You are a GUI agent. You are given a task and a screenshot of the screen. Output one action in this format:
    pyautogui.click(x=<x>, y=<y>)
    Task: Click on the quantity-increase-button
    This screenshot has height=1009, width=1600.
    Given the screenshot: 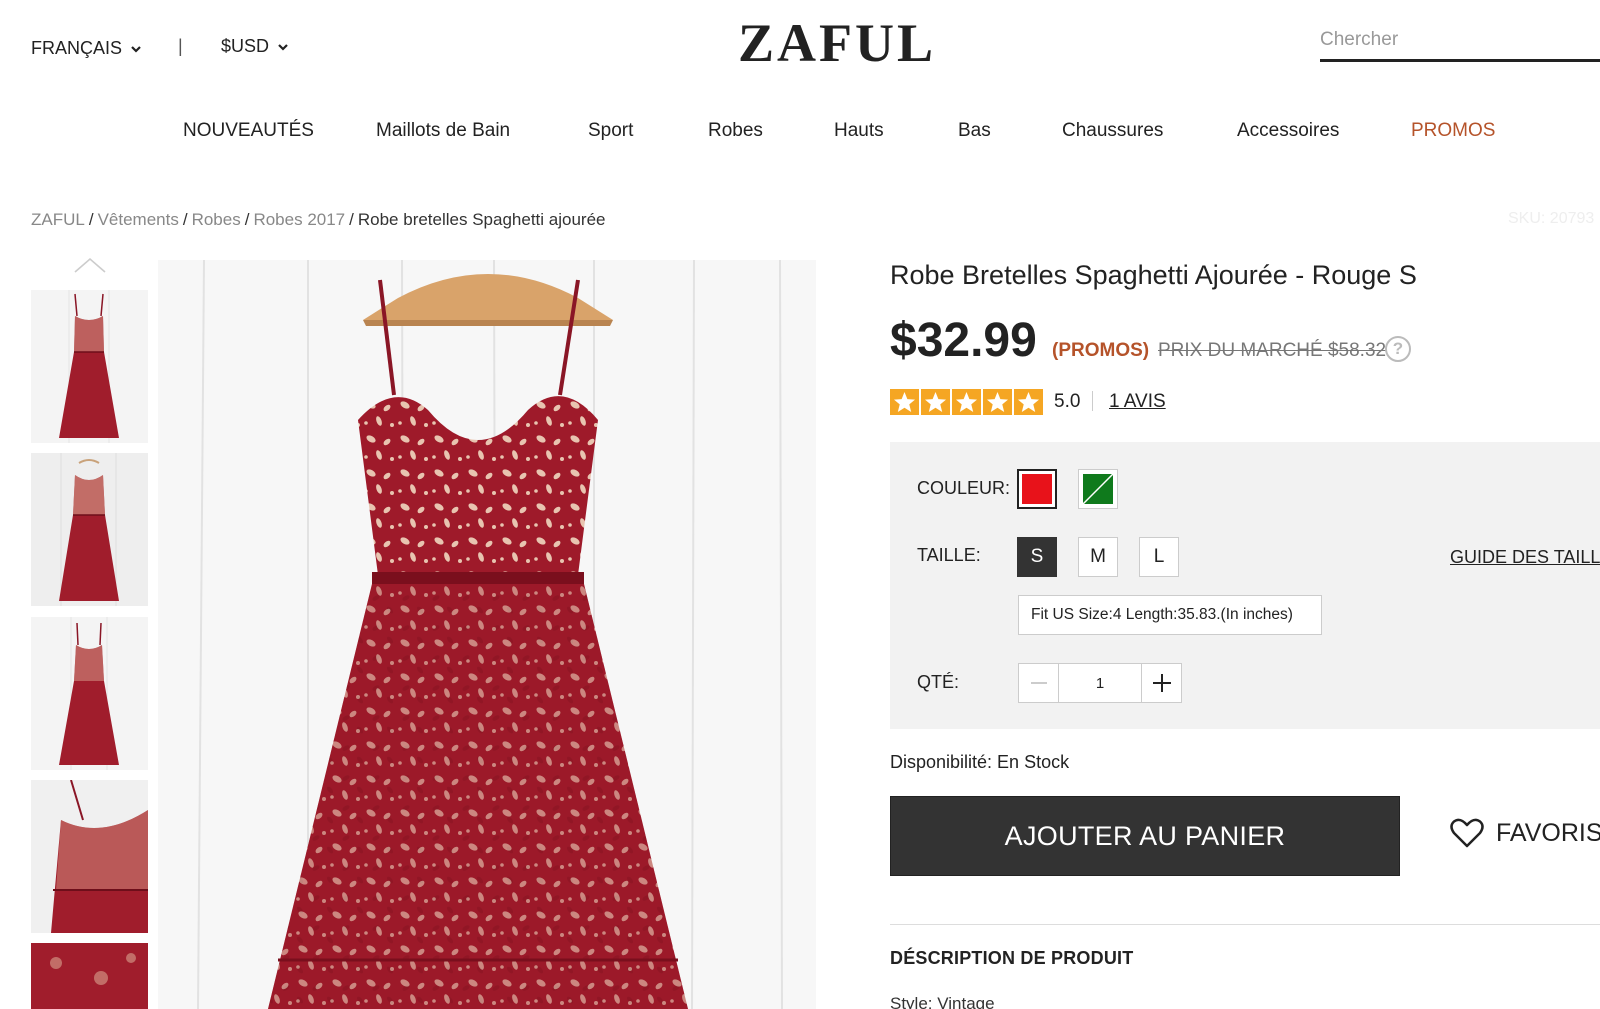 What is the action you would take?
    pyautogui.click(x=1161, y=683)
    